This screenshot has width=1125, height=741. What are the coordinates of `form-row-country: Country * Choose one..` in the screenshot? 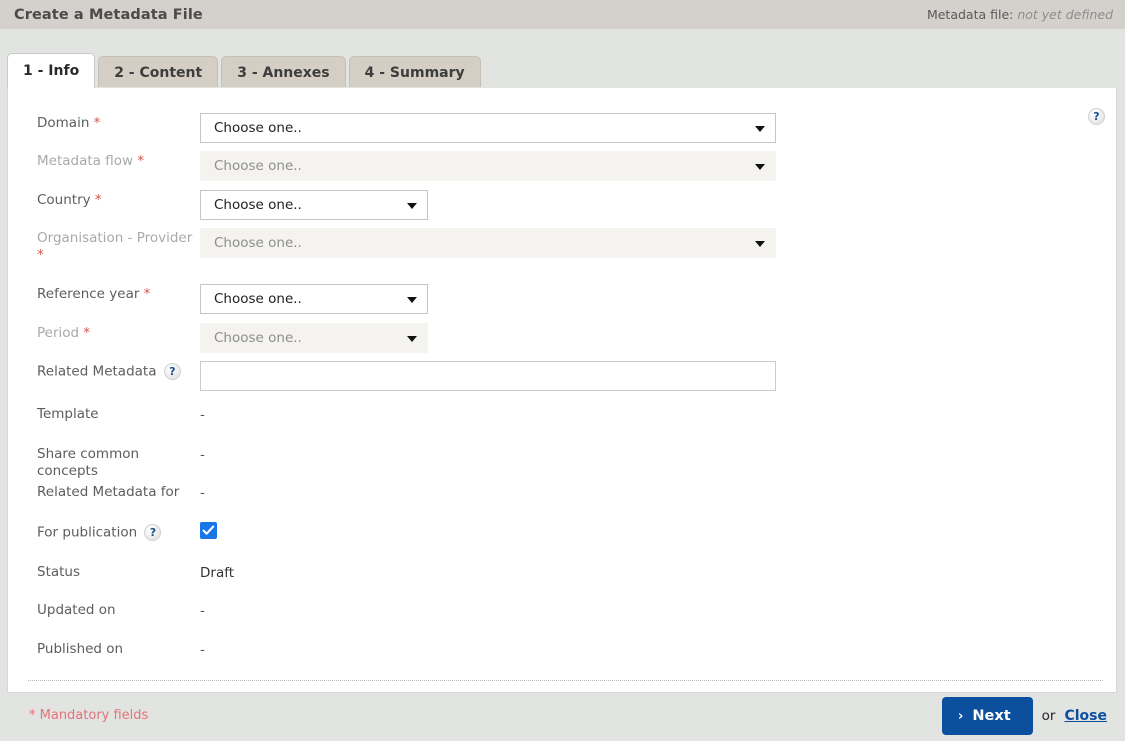 It's located at (562, 205).